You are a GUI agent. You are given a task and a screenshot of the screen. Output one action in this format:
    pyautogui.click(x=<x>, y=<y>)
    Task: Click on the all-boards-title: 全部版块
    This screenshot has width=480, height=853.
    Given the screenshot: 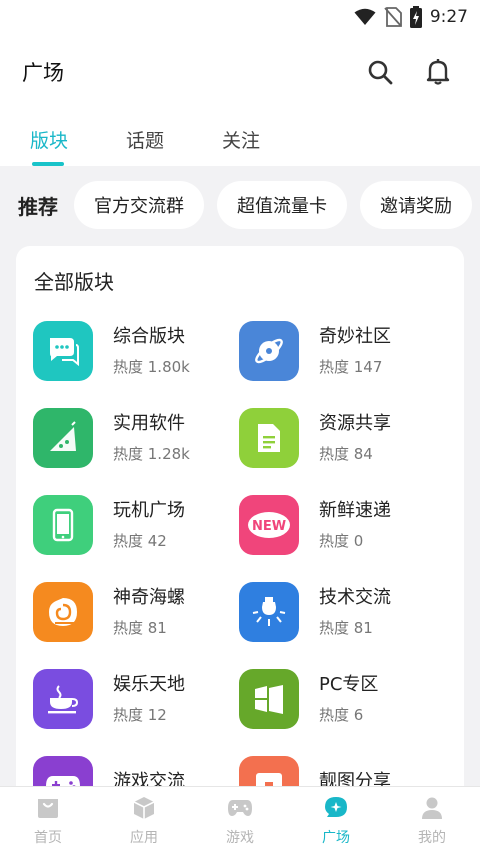 What is the action you would take?
    pyautogui.click(x=74, y=282)
    